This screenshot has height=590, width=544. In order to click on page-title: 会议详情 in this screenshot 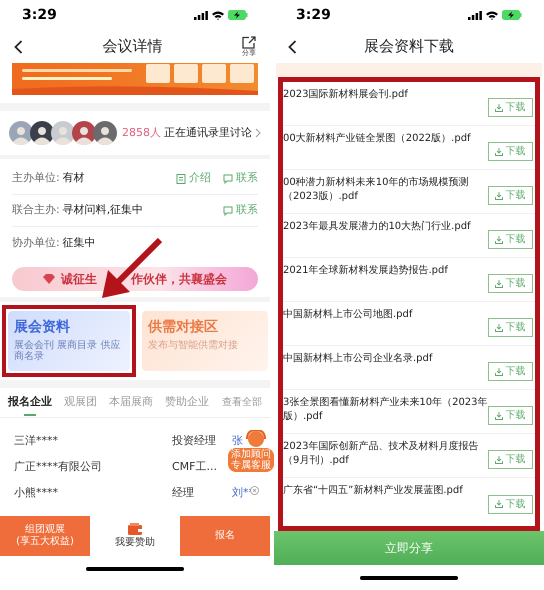, I will do `click(132, 47)`.